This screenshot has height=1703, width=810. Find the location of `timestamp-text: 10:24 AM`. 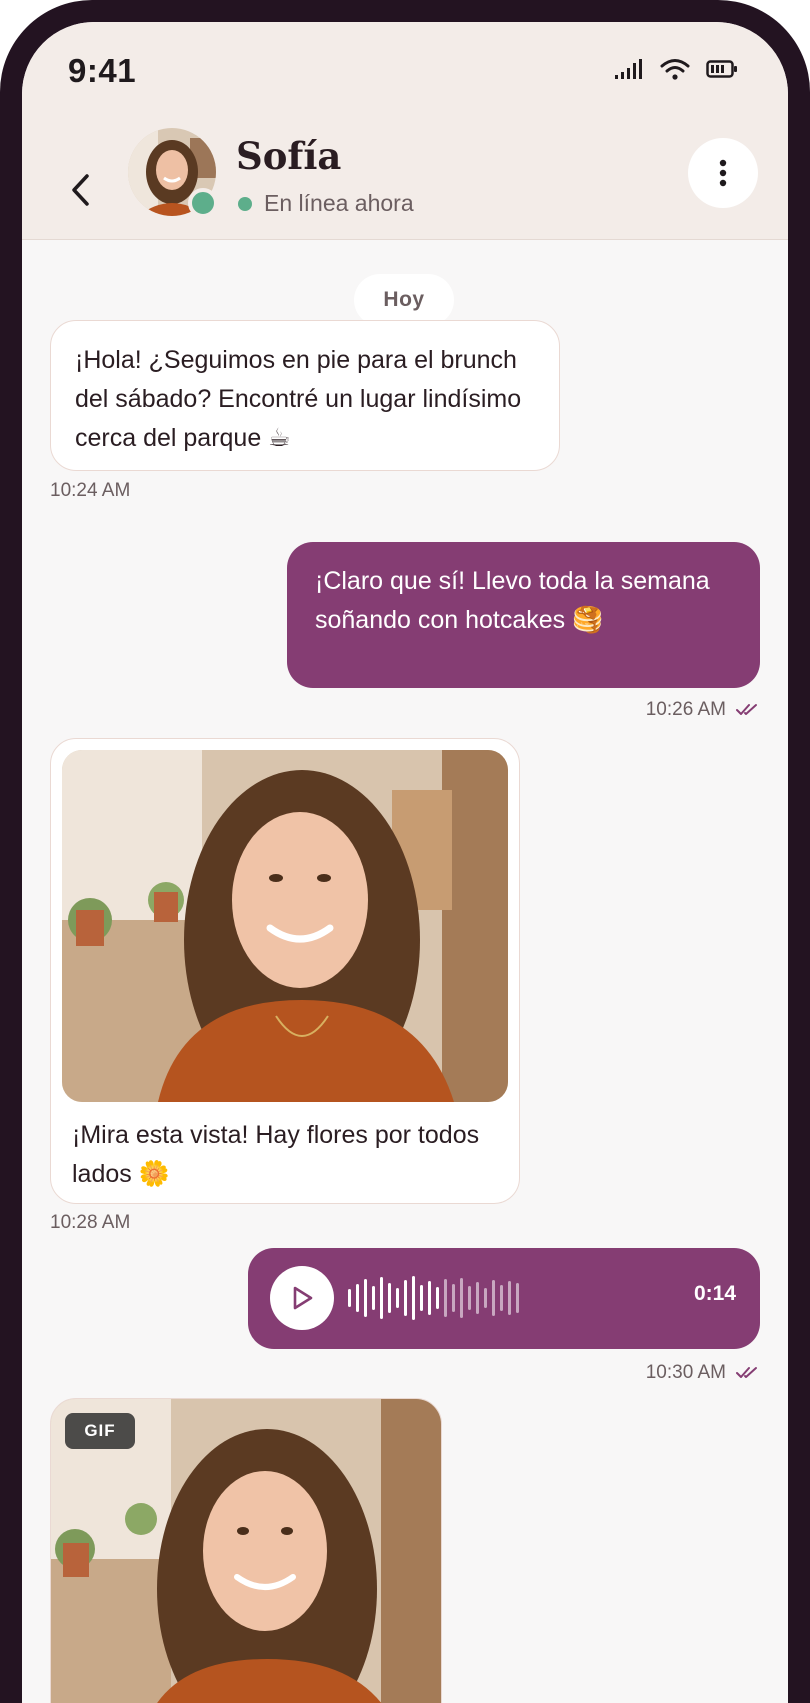

timestamp-text: 10:24 AM is located at coordinates (90, 490).